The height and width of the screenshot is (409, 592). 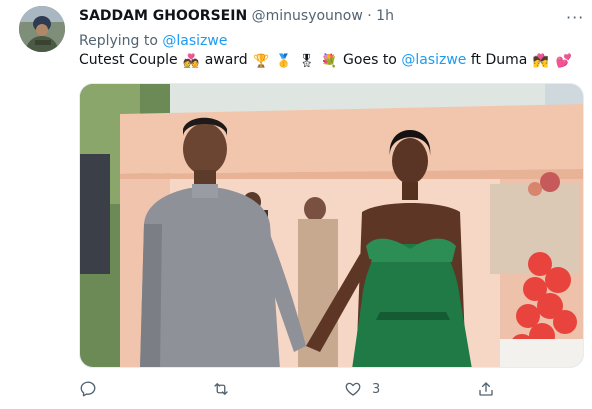 What do you see at coordinates (353, 389) in the screenshot?
I see `heart-icon` at bounding box center [353, 389].